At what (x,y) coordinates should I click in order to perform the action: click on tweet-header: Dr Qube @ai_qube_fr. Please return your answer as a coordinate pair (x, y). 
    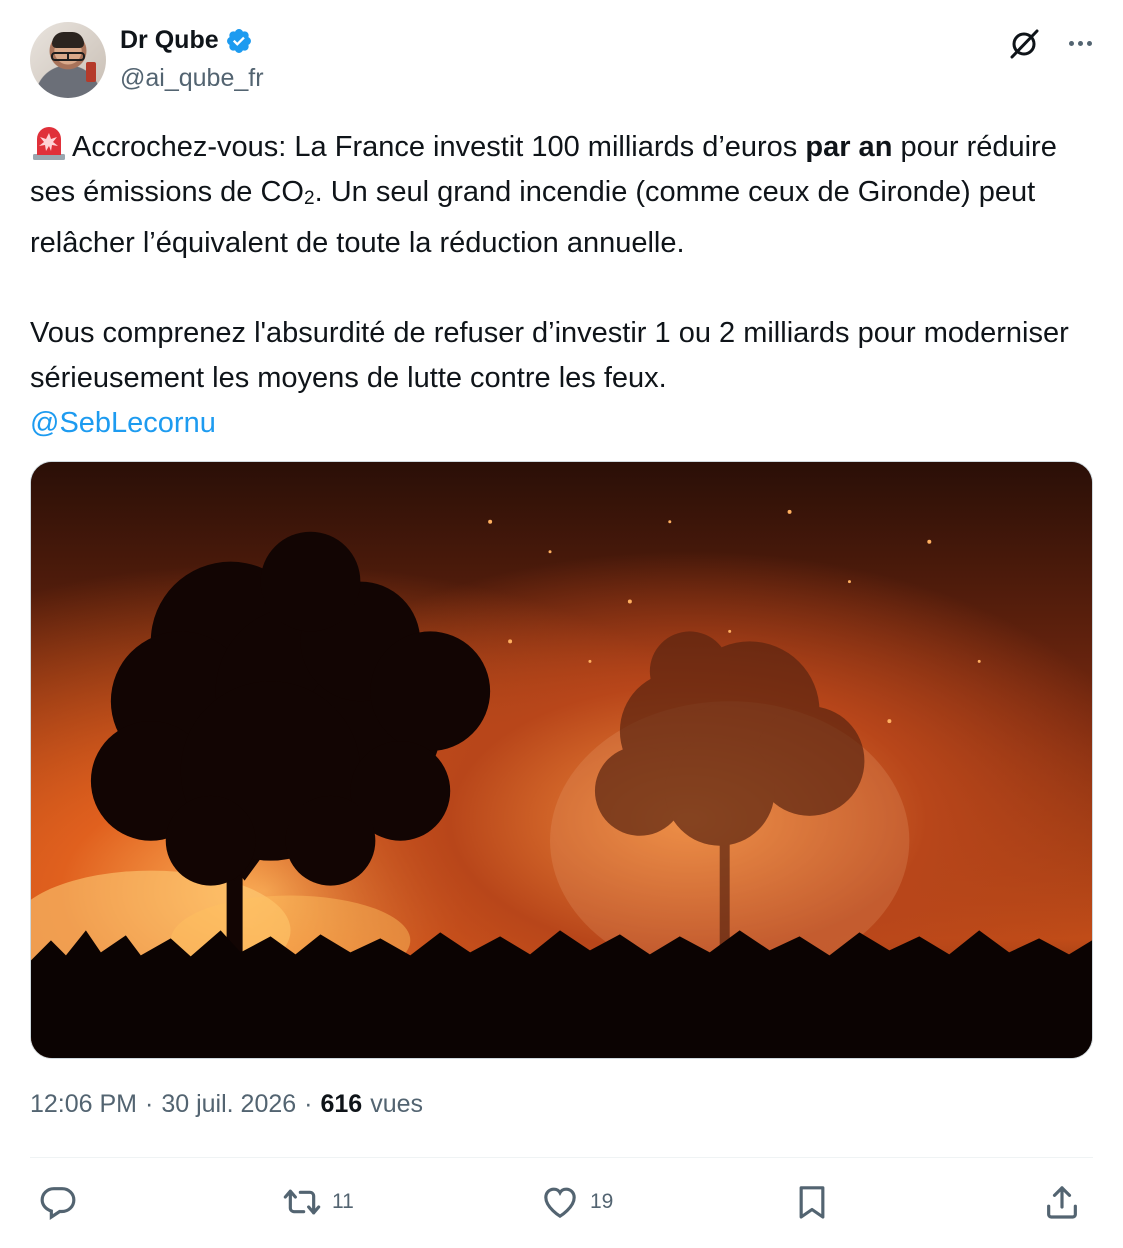
    Looking at the image, I should click on (565, 62).